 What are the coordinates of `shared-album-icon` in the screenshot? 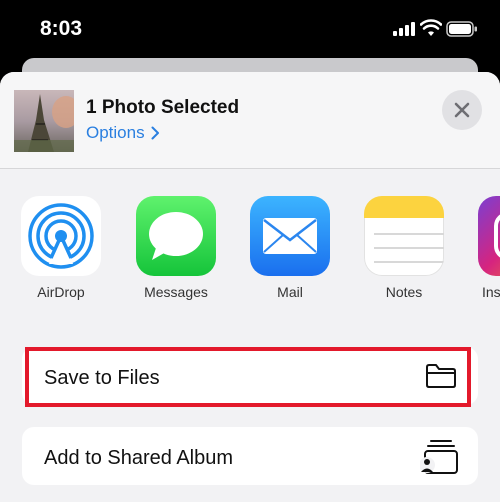 It's located at (439, 457).